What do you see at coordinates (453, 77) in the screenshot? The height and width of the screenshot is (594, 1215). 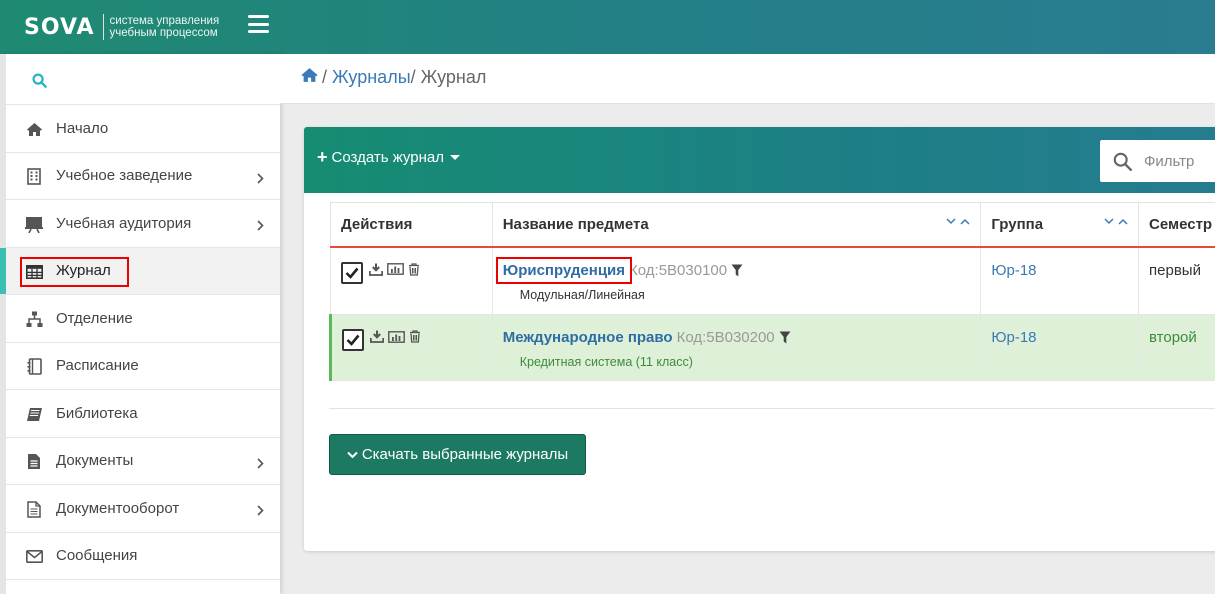 I see `breadcrumb-current: Журнал` at bounding box center [453, 77].